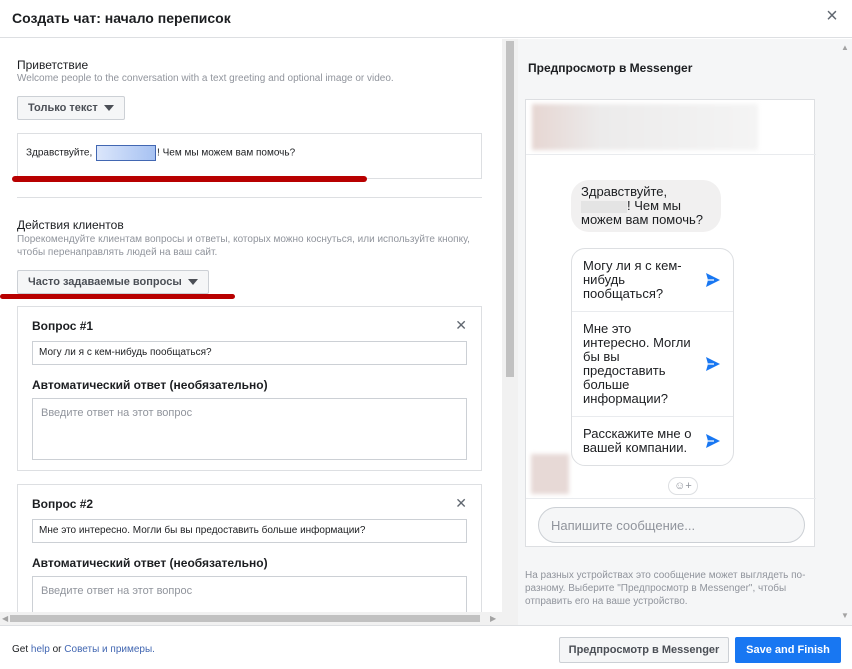 The height and width of the screenshot is (669, 852). Describe the element at coordinates (53, 65) in the screenshot. I see `greeting-title: Приветствие` at that location.